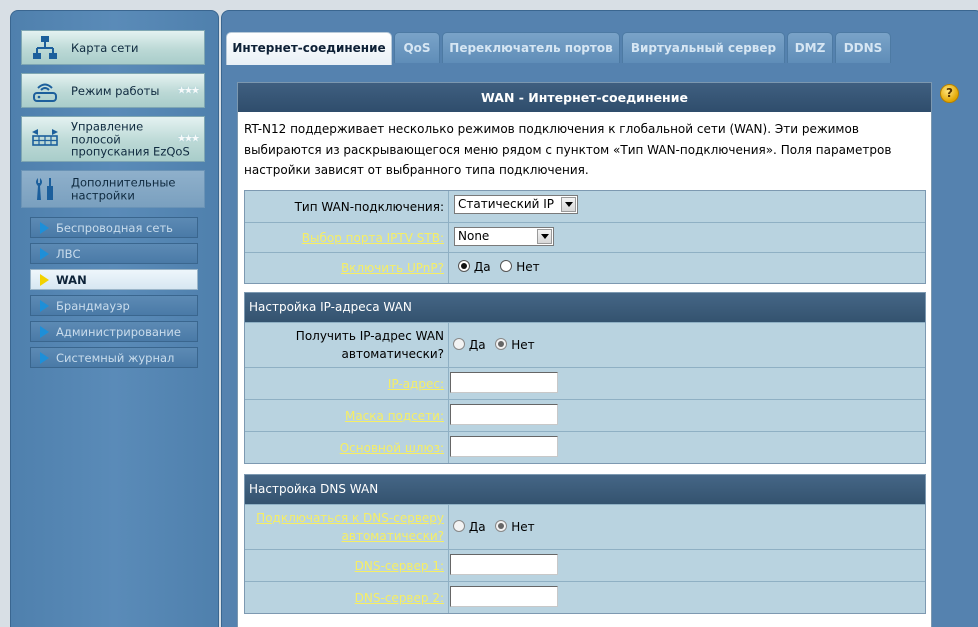 The image size is (978, 627). I want to click on tab-ddns: DDNS, so click(863, 47).